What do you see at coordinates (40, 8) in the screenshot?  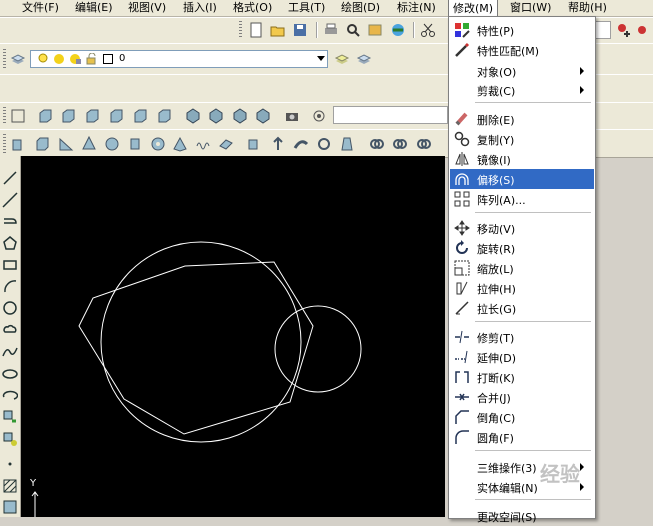 I see `menu-file: 文件(F)` at bounding box center [40, 8].